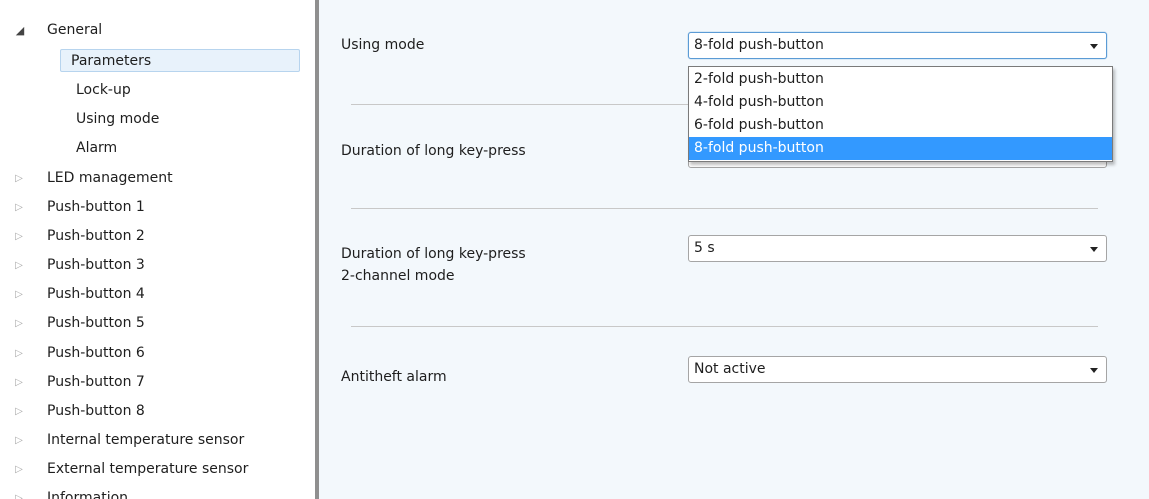  I want to click on long-key-press-2ch-select: 5 s, so click(897, 248).